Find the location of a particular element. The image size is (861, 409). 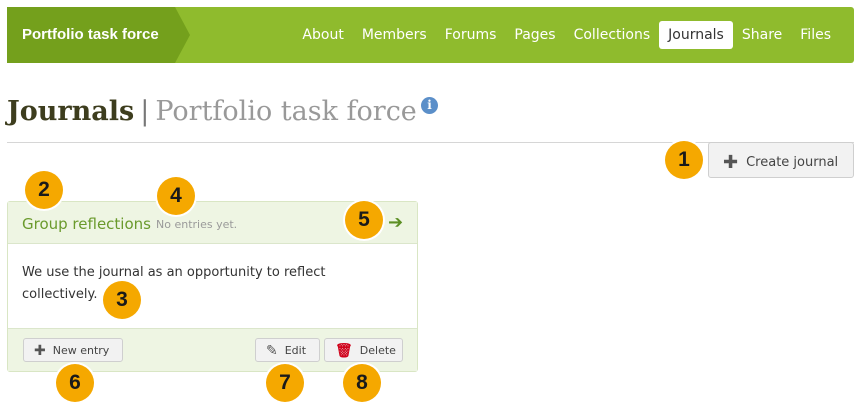

edit-label: Edit is located at coordinates (295, 350).